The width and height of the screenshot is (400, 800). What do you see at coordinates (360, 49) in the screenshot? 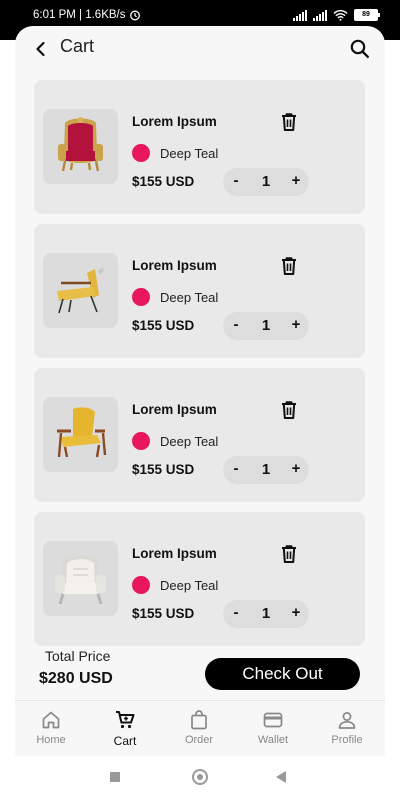
I see `search-icon` at bounding box center [360, 49].